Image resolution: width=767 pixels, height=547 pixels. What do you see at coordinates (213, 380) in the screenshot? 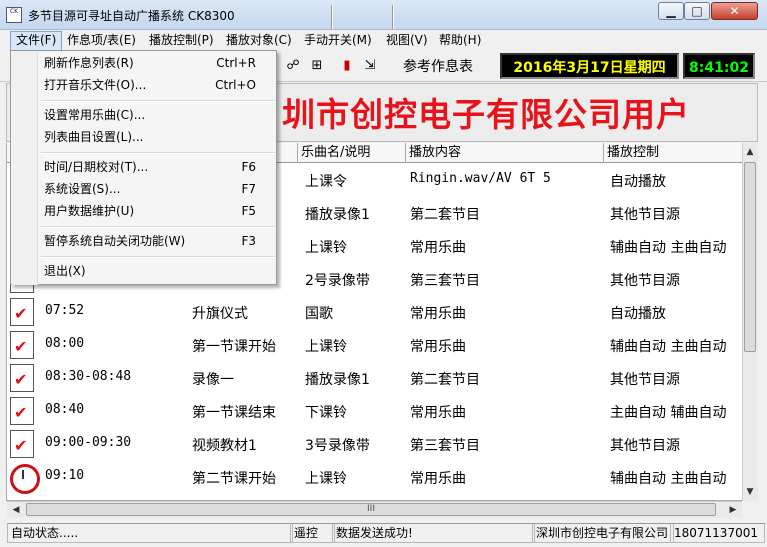
I see `cell-name: 录像一` at bounding box center [213, 380].